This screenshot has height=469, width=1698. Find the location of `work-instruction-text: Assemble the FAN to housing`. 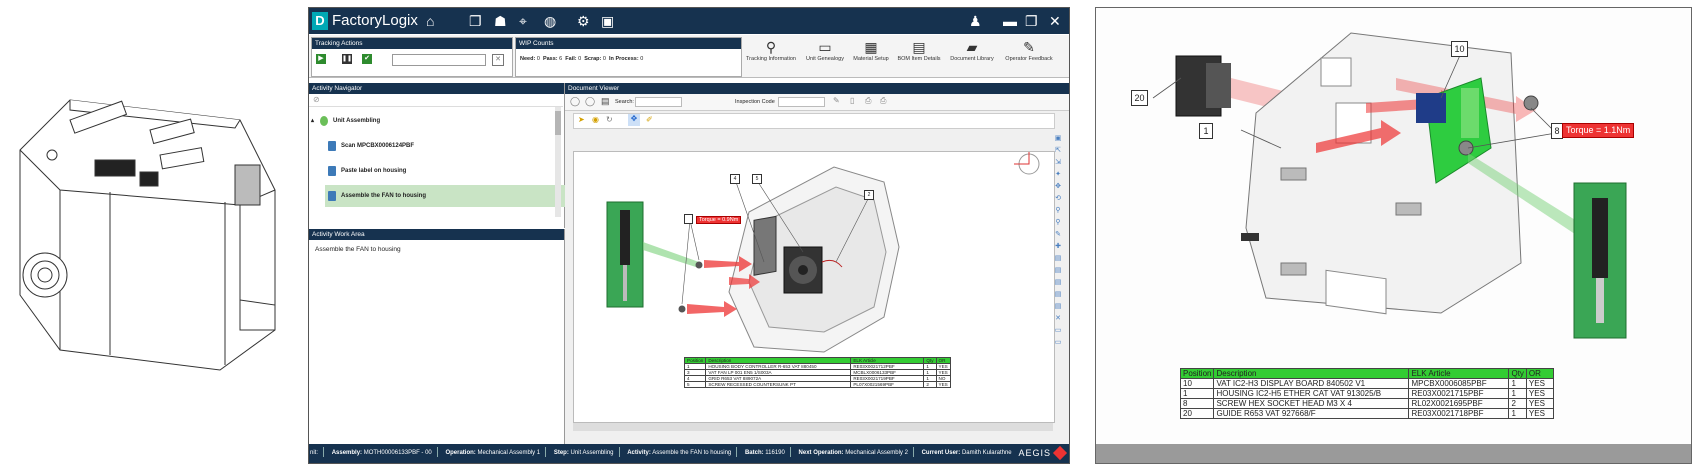

work-instruction-text: Assemble the FAN to housing is located at coordinates (358, 249).